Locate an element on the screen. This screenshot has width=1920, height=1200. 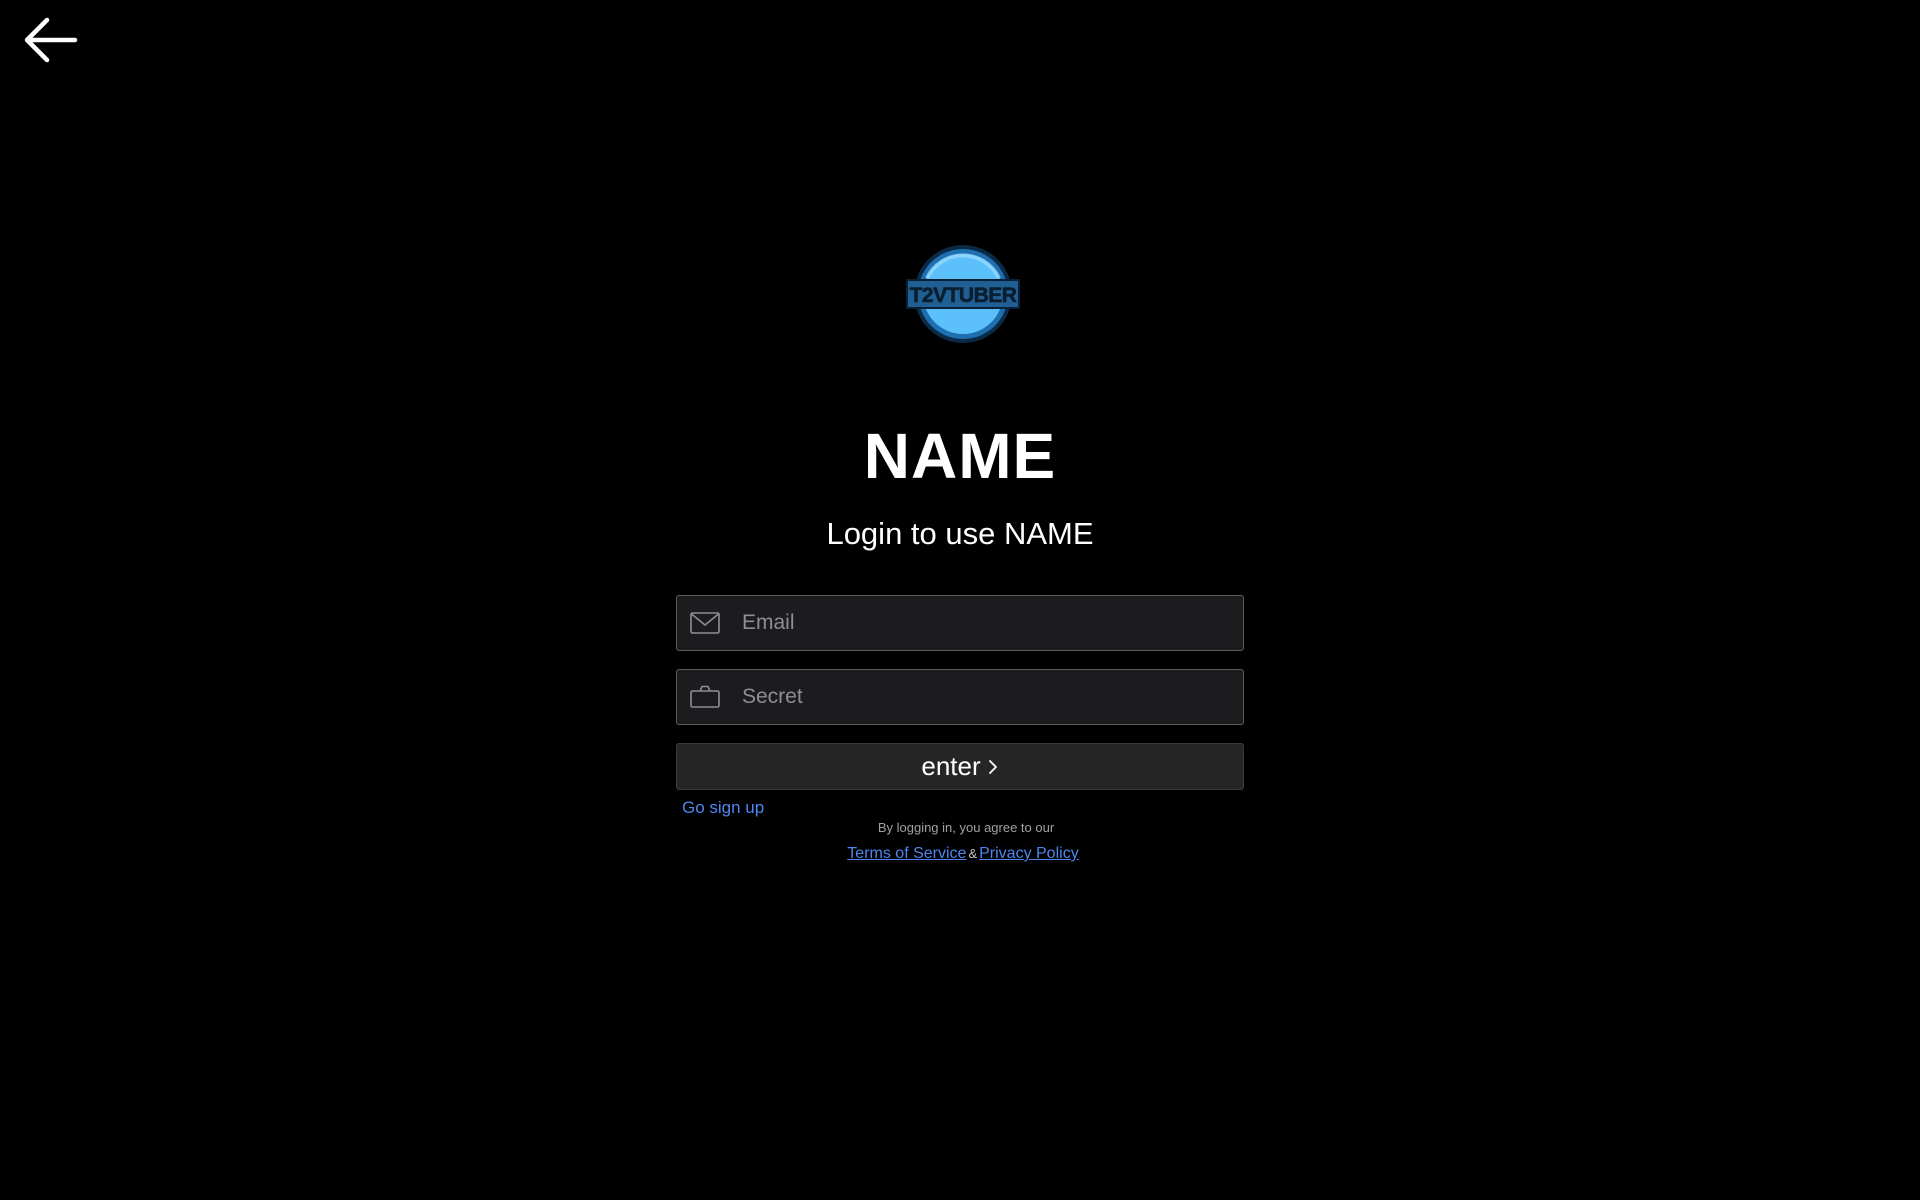
back-button is located at coordinates (50, 40).